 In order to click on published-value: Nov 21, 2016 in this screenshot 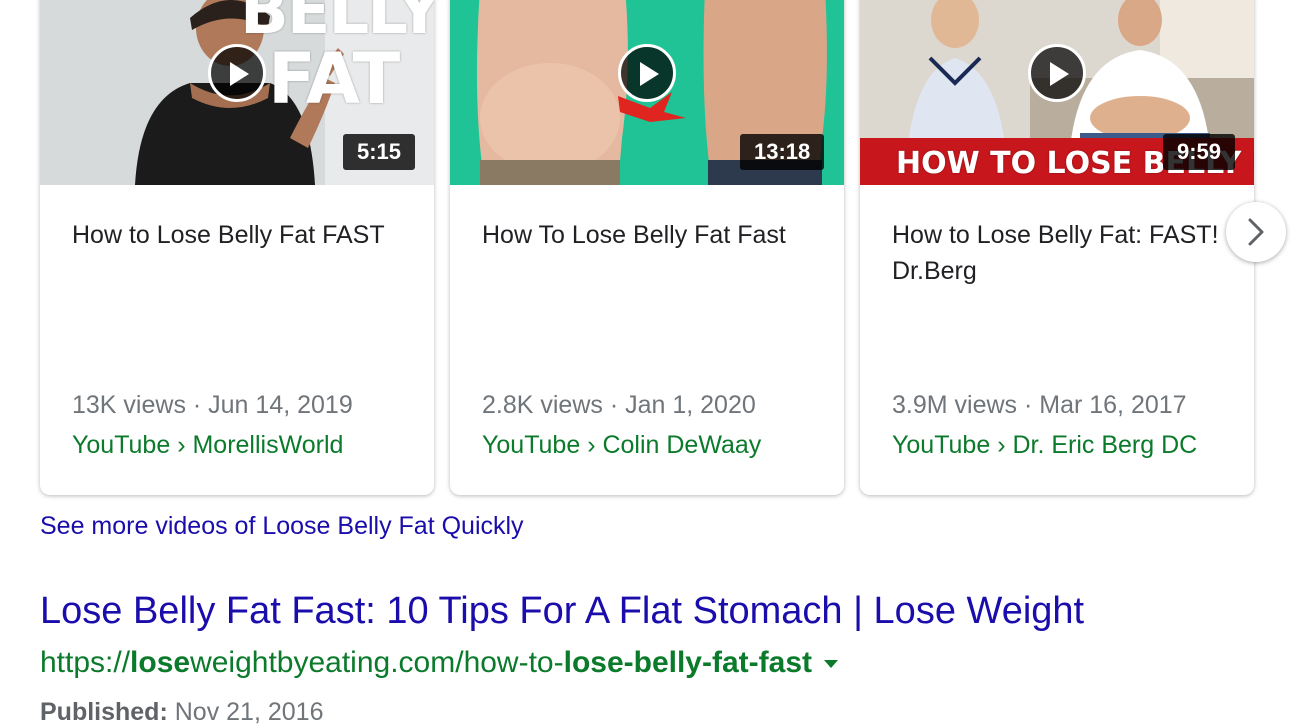, I will do `click(249, 711)`.